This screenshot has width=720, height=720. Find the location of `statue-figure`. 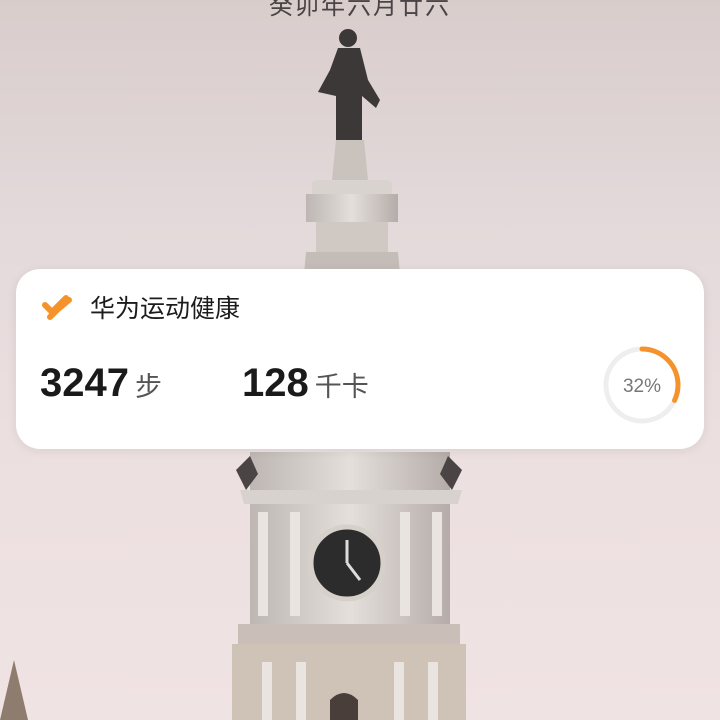

statue-figure is located at coordinates (349, 84).